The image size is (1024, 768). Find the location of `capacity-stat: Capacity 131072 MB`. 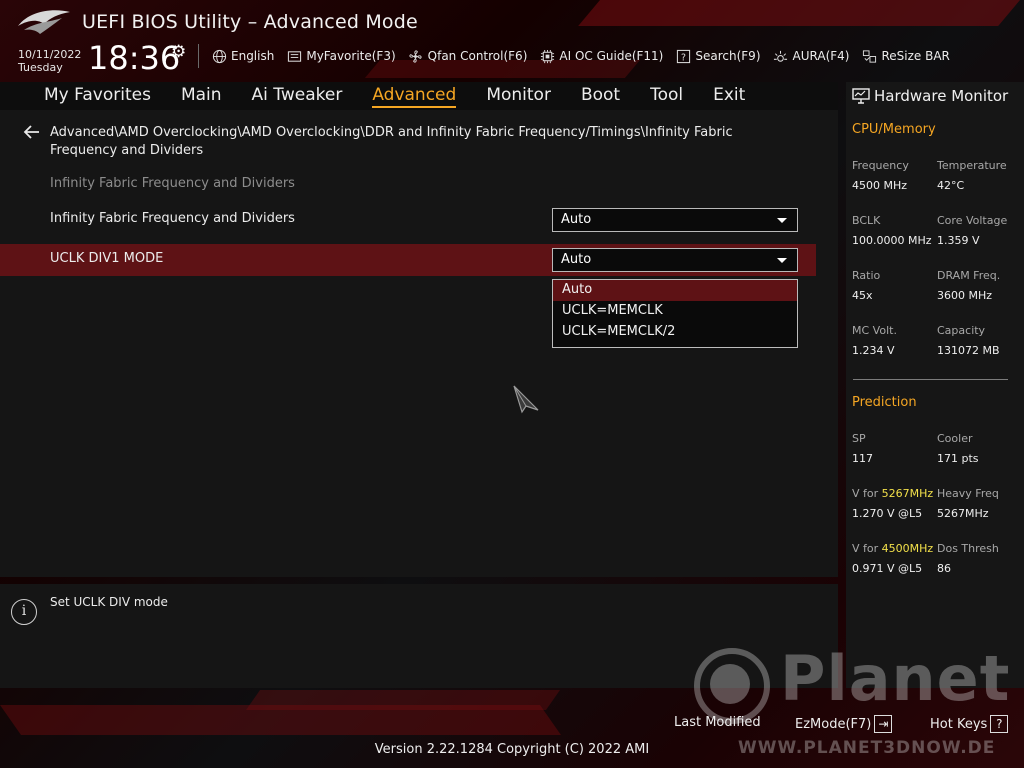

capacity-stat: Capacity 131072 MB is located at coordinates (968, 341).